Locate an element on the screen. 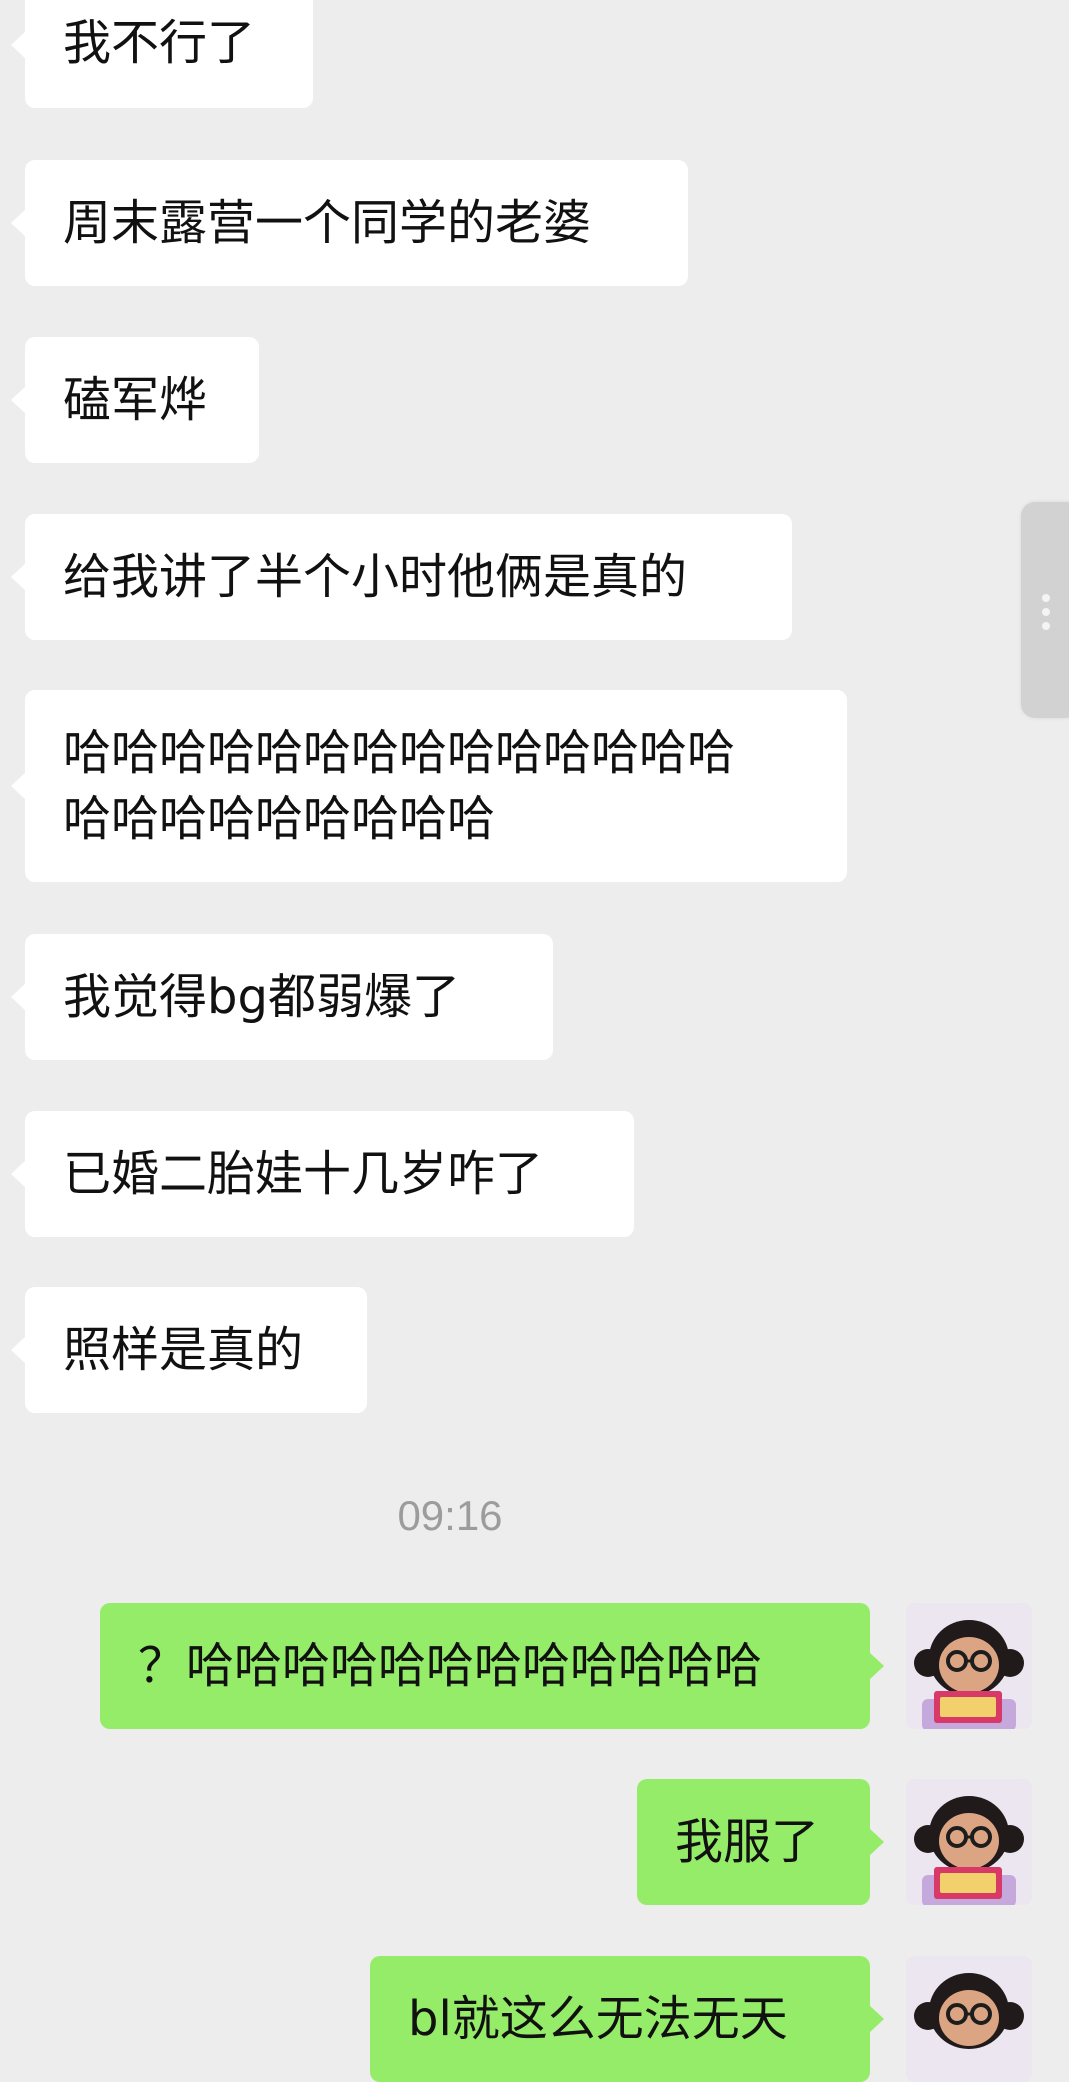  message-timestamp: 09:16 is located at coordinates (450, 1515).